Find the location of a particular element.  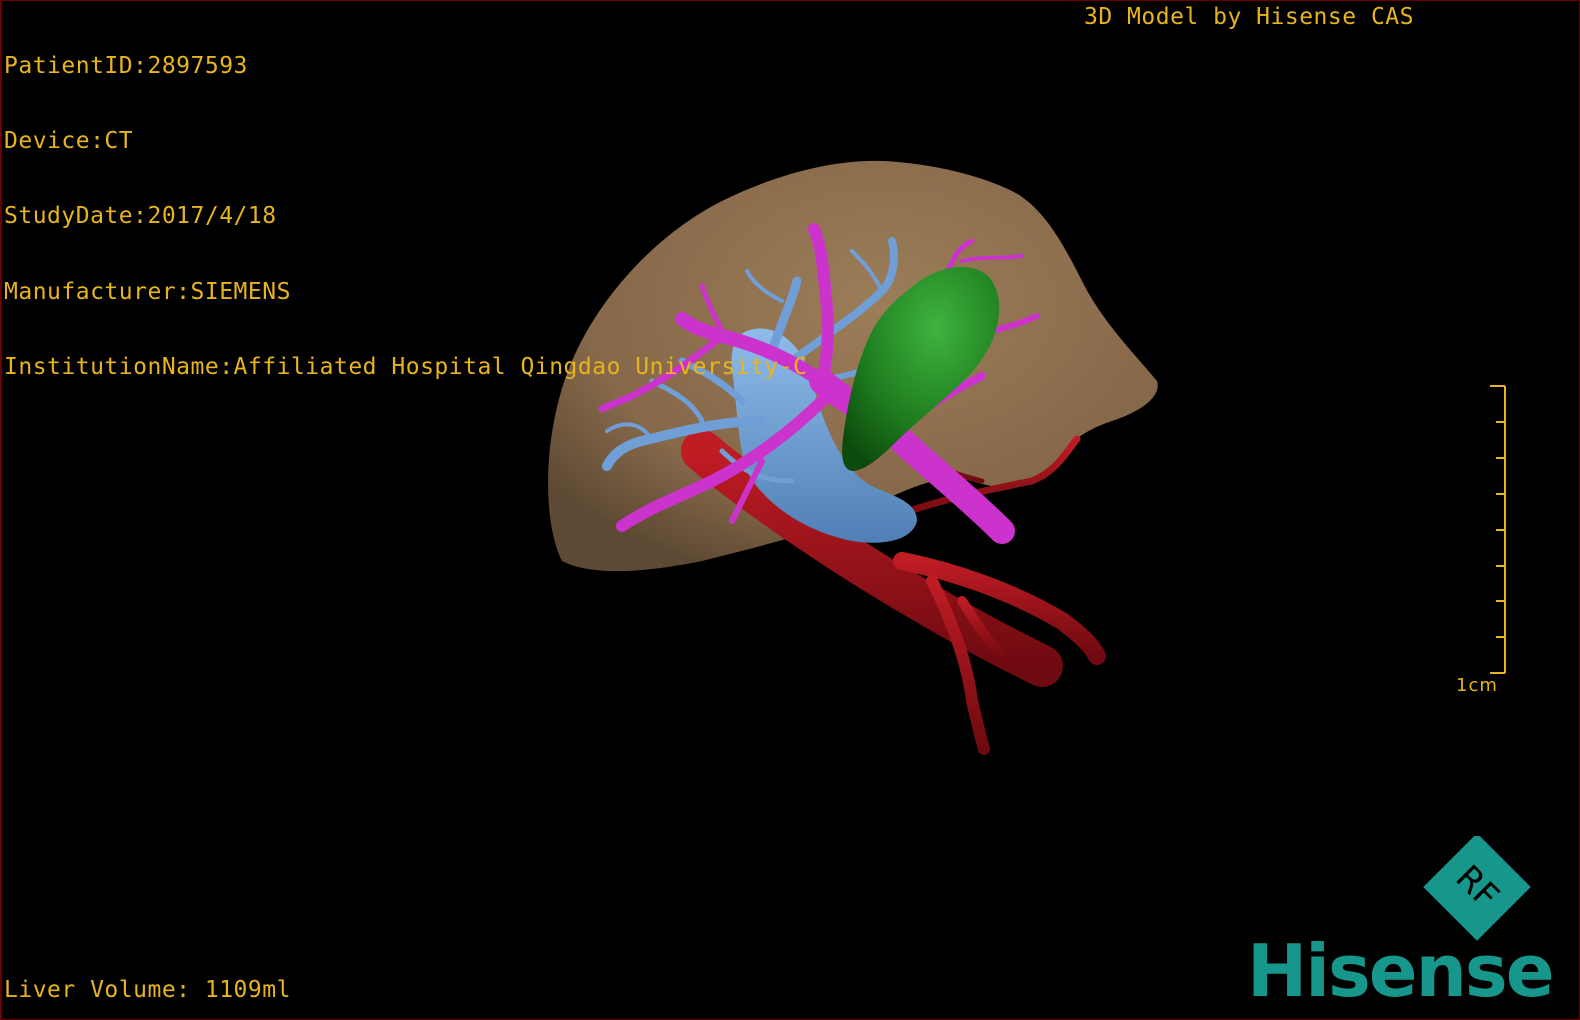

hisense-logo: RF Hisense is located at coordinates (1413, 926).